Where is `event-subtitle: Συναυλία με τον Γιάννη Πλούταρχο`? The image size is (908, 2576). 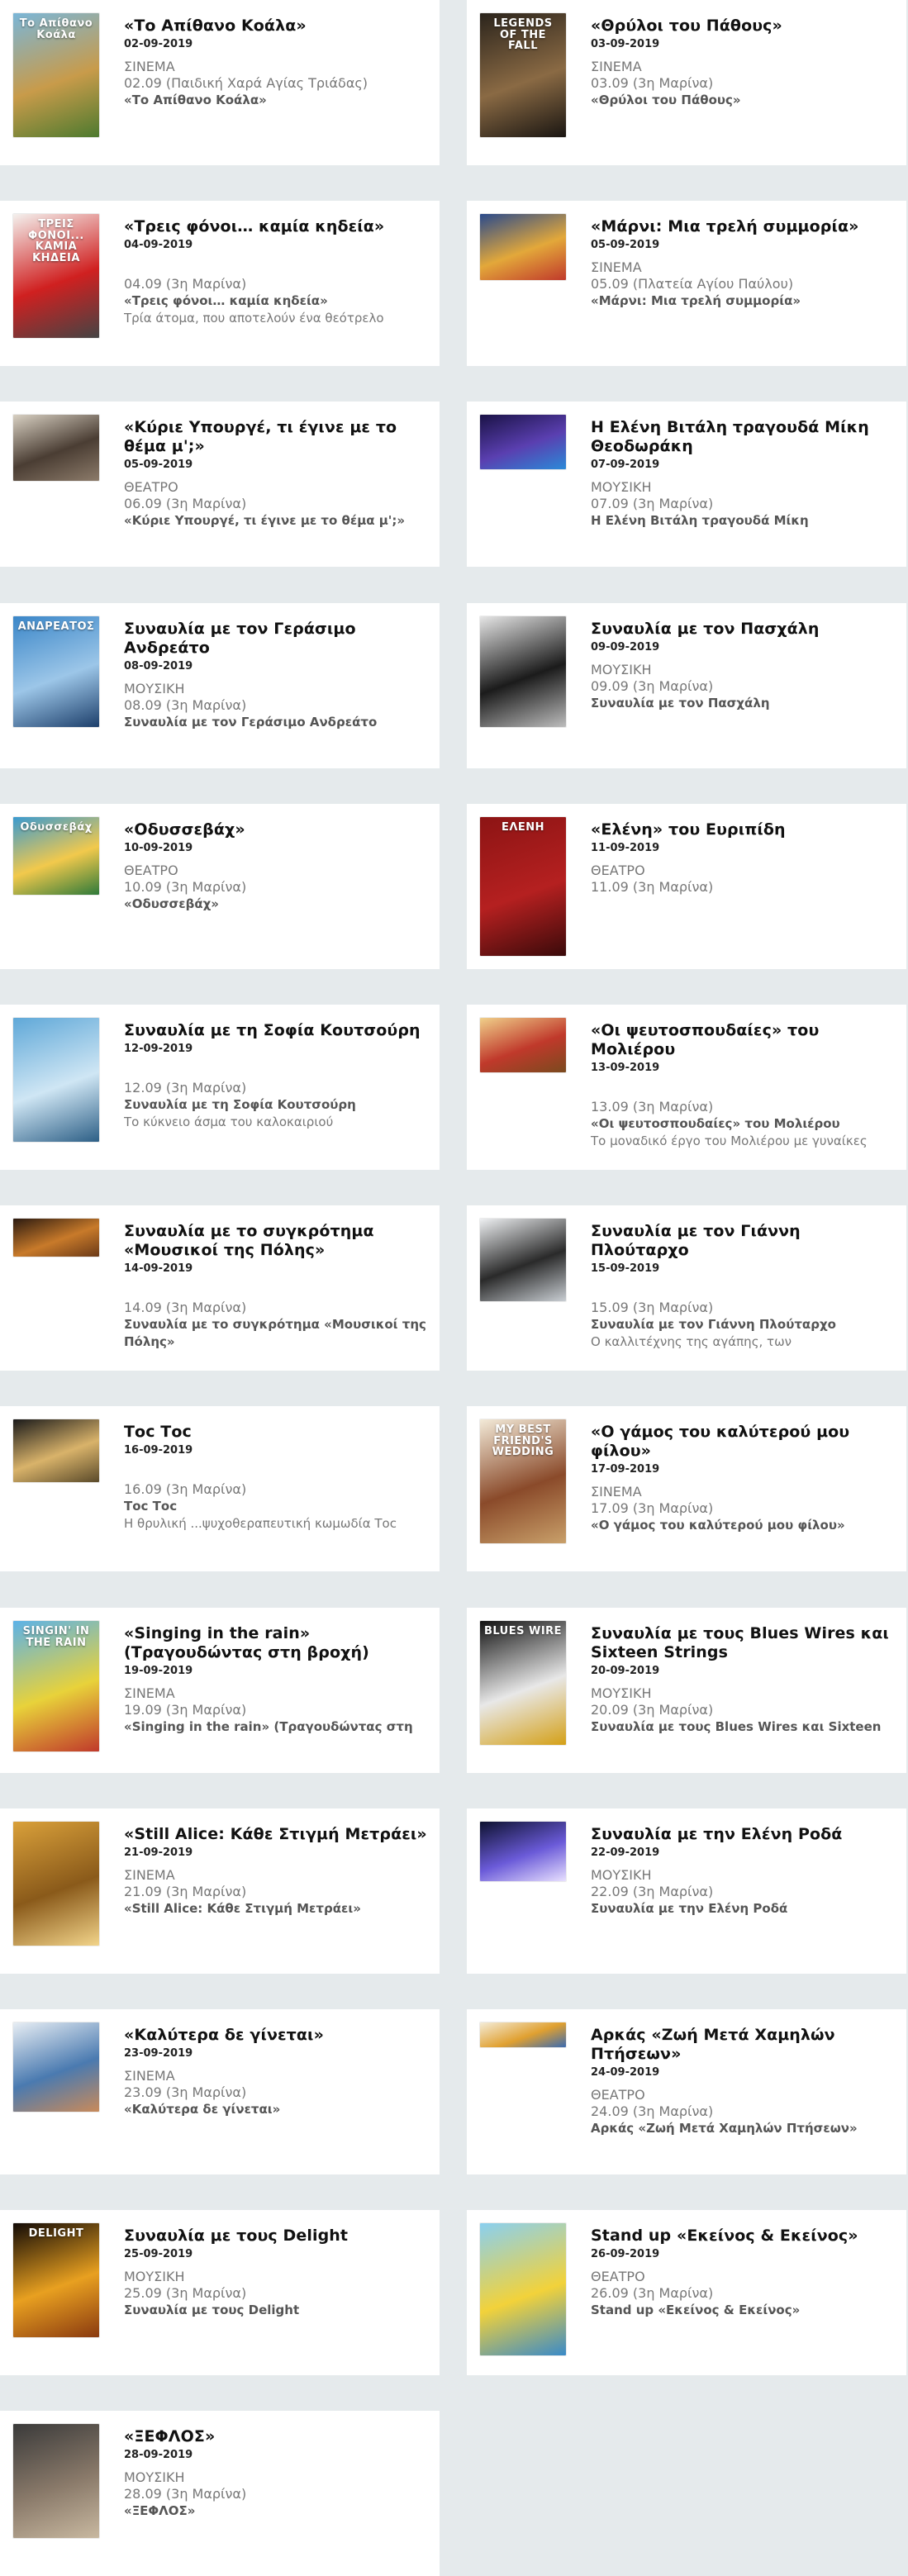
event-subtitle: Συναυλία με τον Γιάννη Πλούταρχο is located at coordinates (713, 1324).